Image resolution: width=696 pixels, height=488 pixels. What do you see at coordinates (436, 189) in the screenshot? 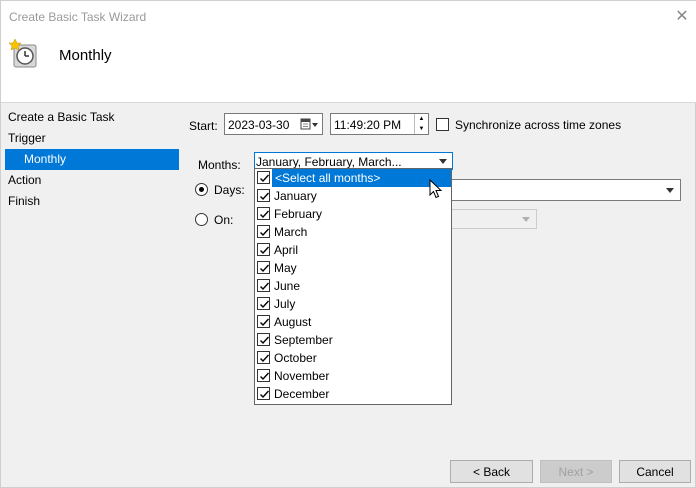
I see `mouse-cursor-icon` at bounding box center [436, 189].